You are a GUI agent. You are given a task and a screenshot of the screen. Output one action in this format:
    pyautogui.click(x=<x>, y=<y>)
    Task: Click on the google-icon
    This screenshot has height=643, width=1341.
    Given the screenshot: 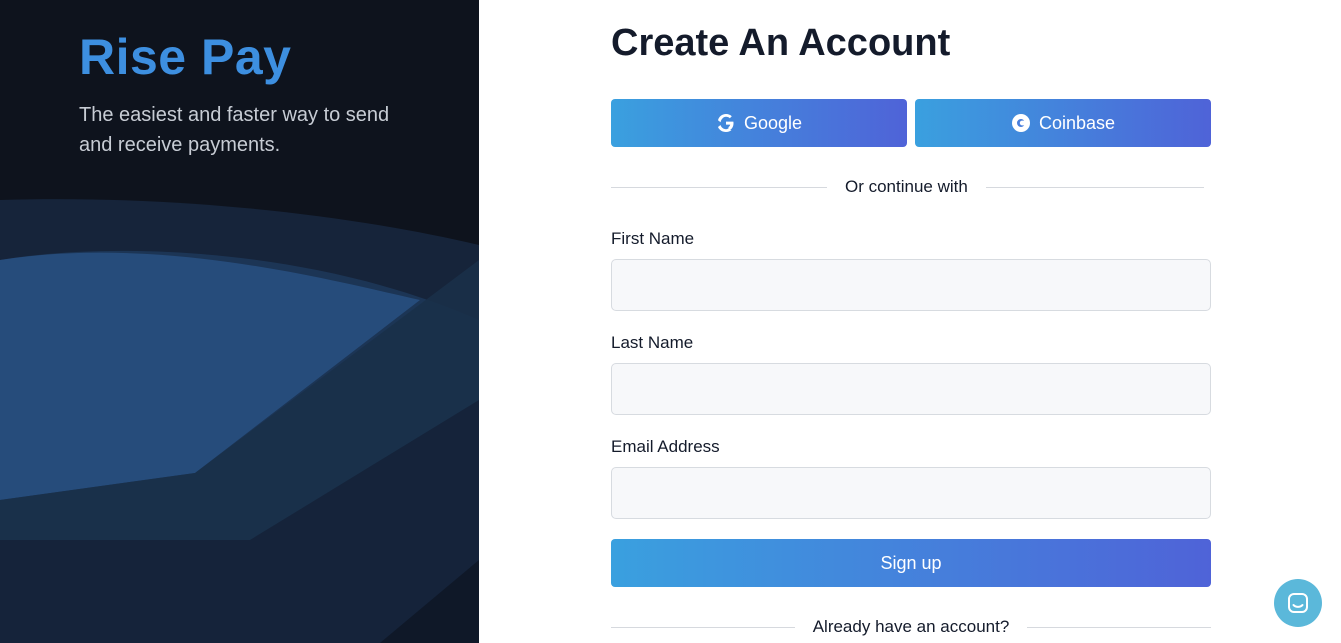 What is the action you would take?
    pyautogui.click(x=726, y=123)
    